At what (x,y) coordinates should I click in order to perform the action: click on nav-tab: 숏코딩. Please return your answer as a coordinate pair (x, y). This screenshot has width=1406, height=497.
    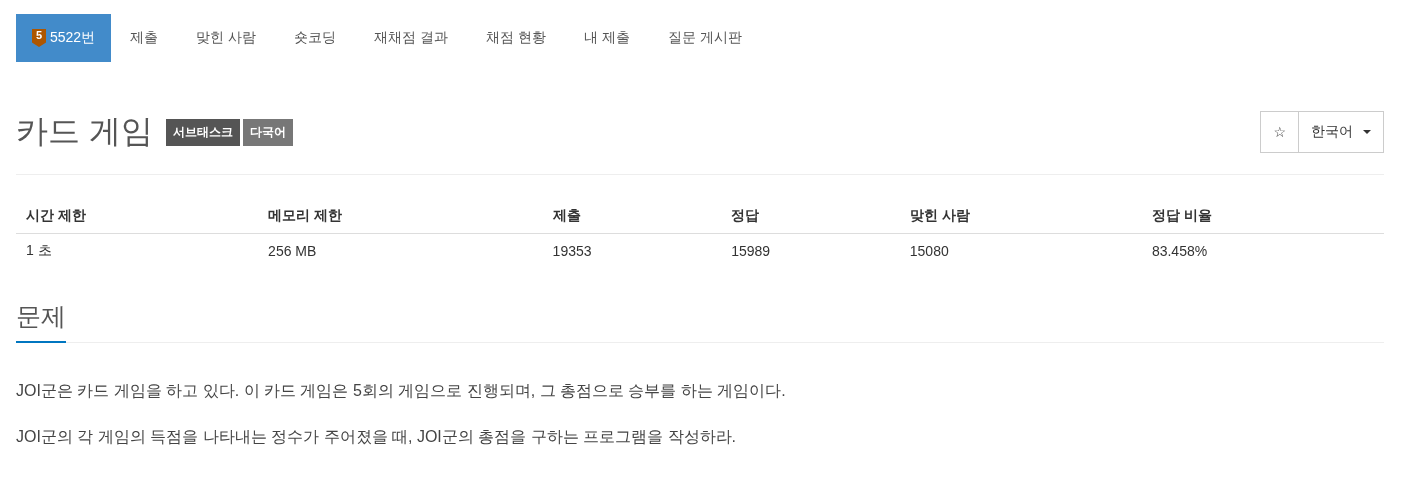
    Looking at the image, I should click on (315, 38).